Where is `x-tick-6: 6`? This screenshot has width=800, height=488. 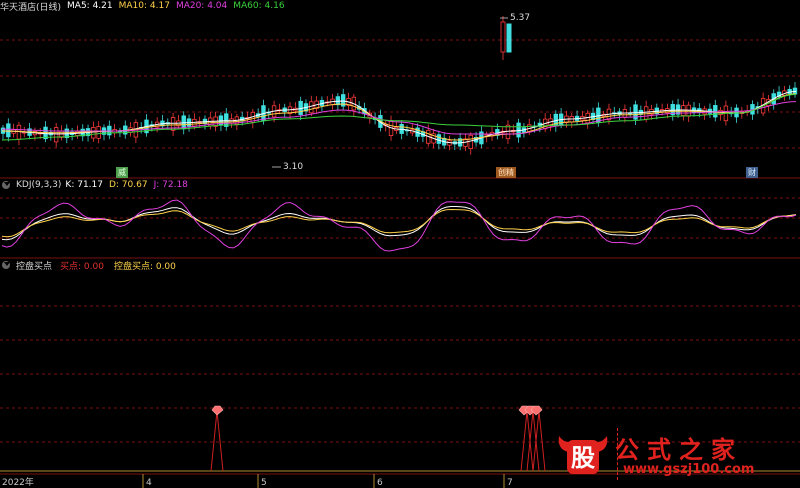 x-tick-6: 6 is located at coordinates (380, 483).